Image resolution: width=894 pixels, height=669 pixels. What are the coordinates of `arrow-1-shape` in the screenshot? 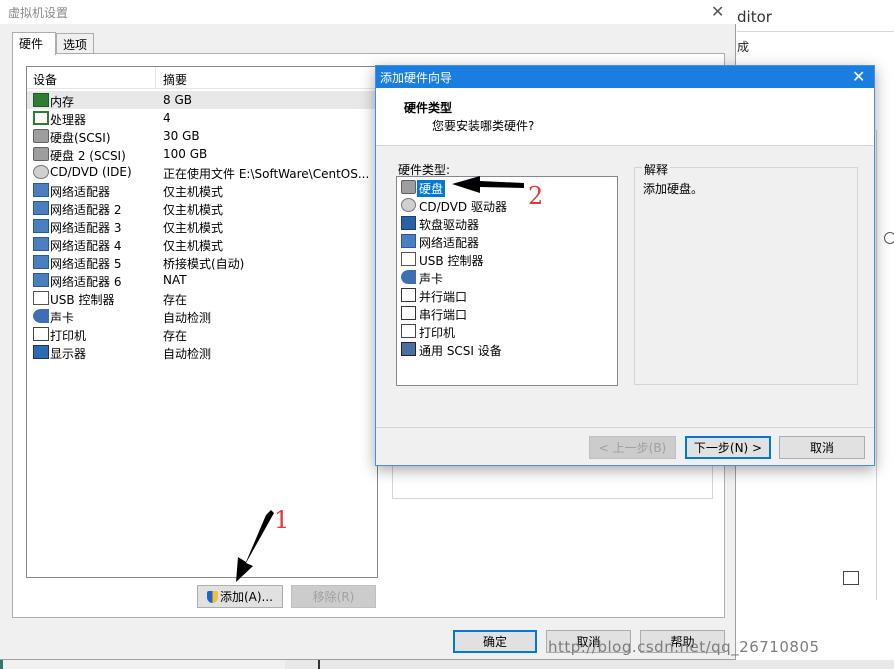 It's located at (255, 546).